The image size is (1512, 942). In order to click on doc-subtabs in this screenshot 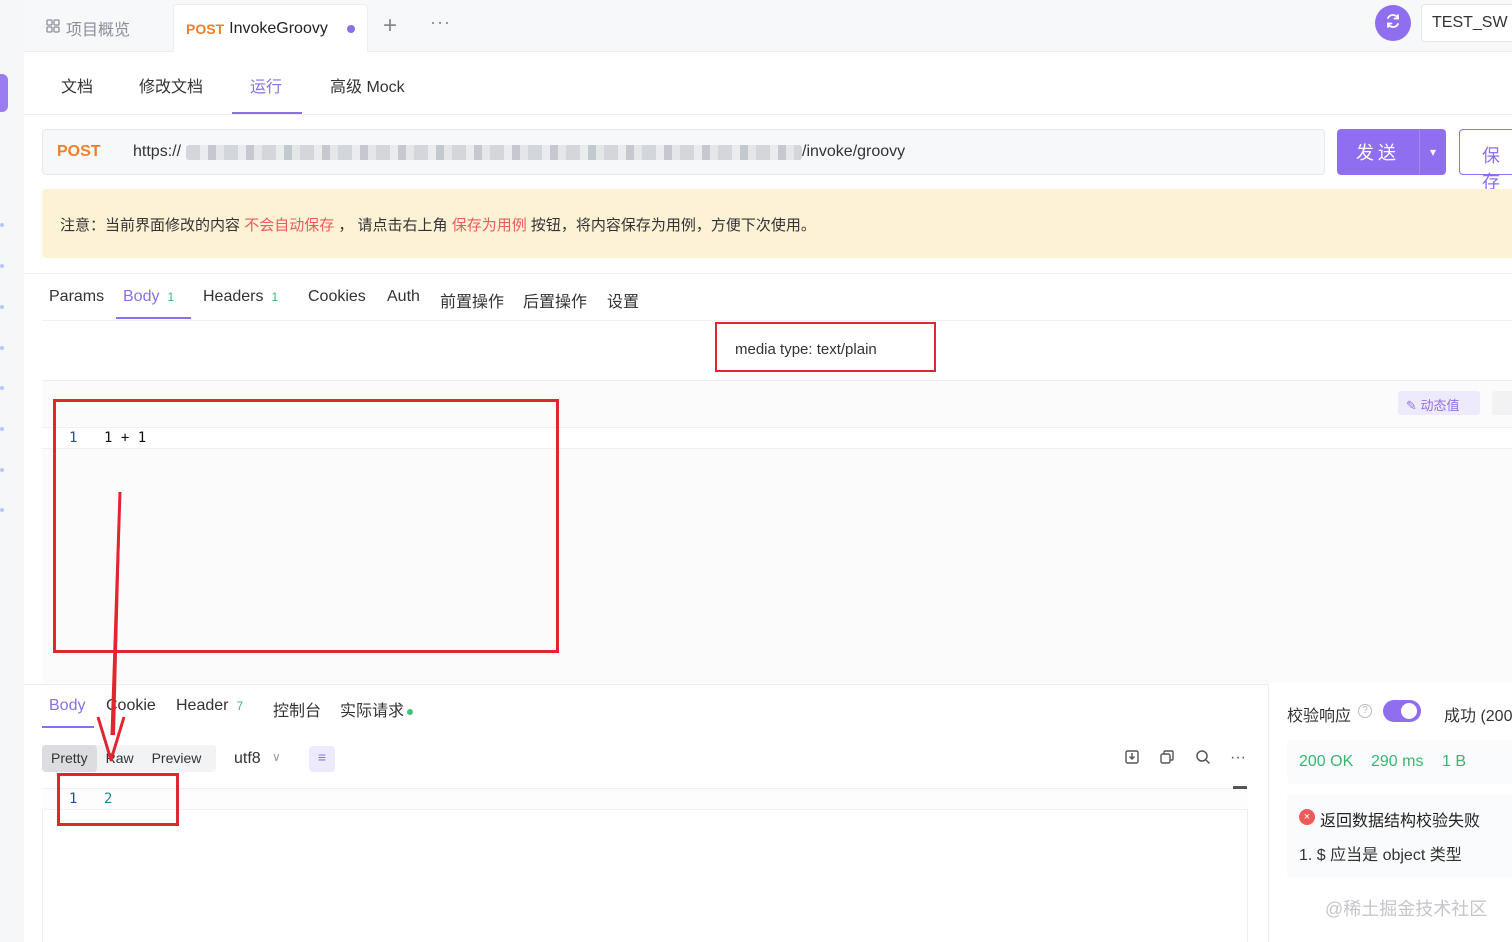, I will do `click(768, 83)`.